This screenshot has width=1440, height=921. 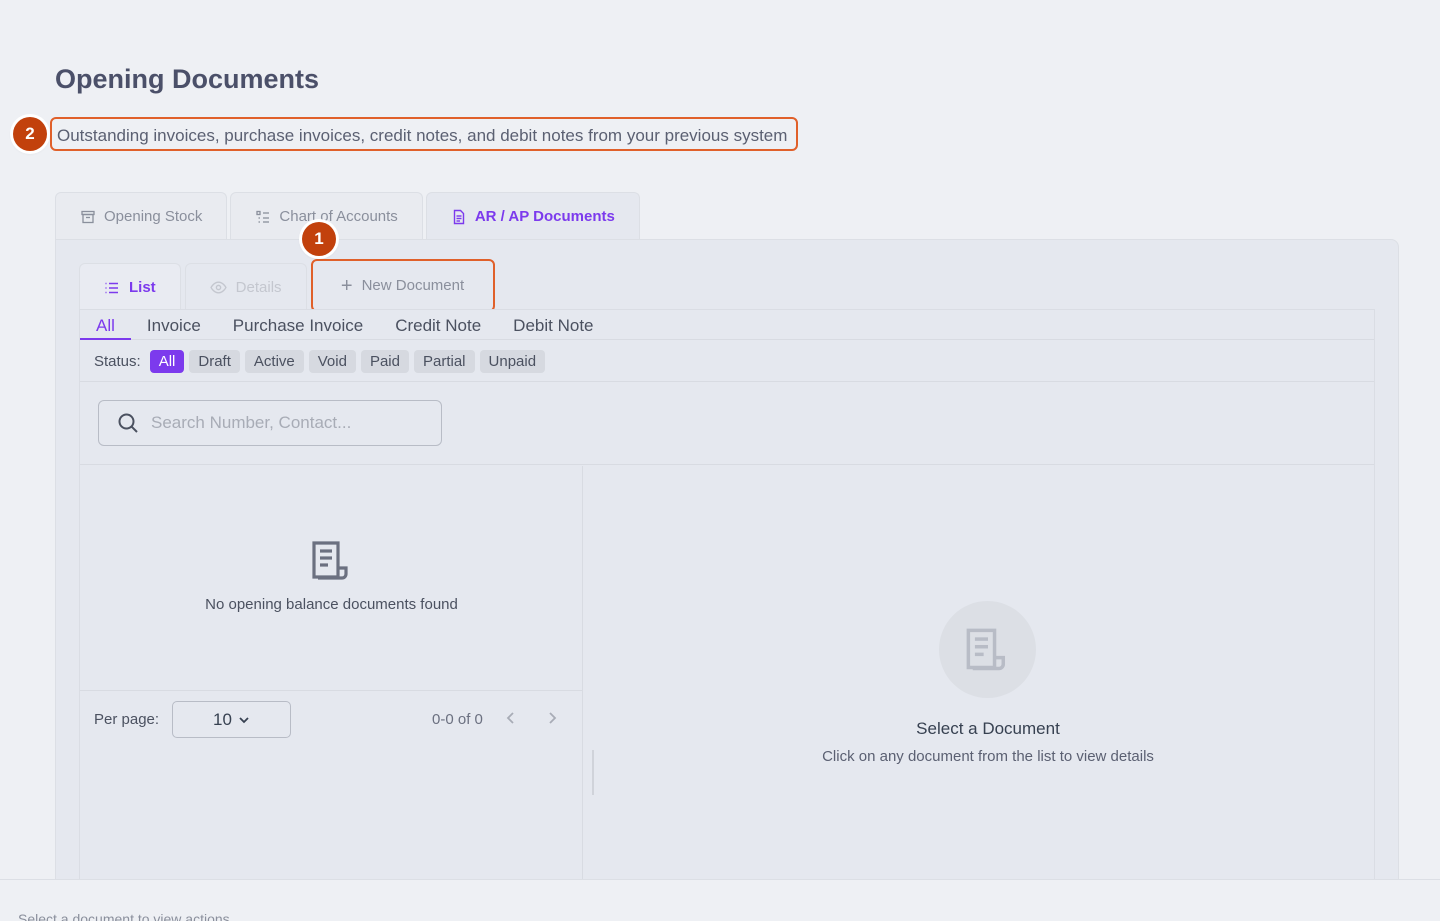 What do you see at coordinates (142, 287) in the screenshot?
I see `tab-list-label: List` at bounding box center [142, 287].